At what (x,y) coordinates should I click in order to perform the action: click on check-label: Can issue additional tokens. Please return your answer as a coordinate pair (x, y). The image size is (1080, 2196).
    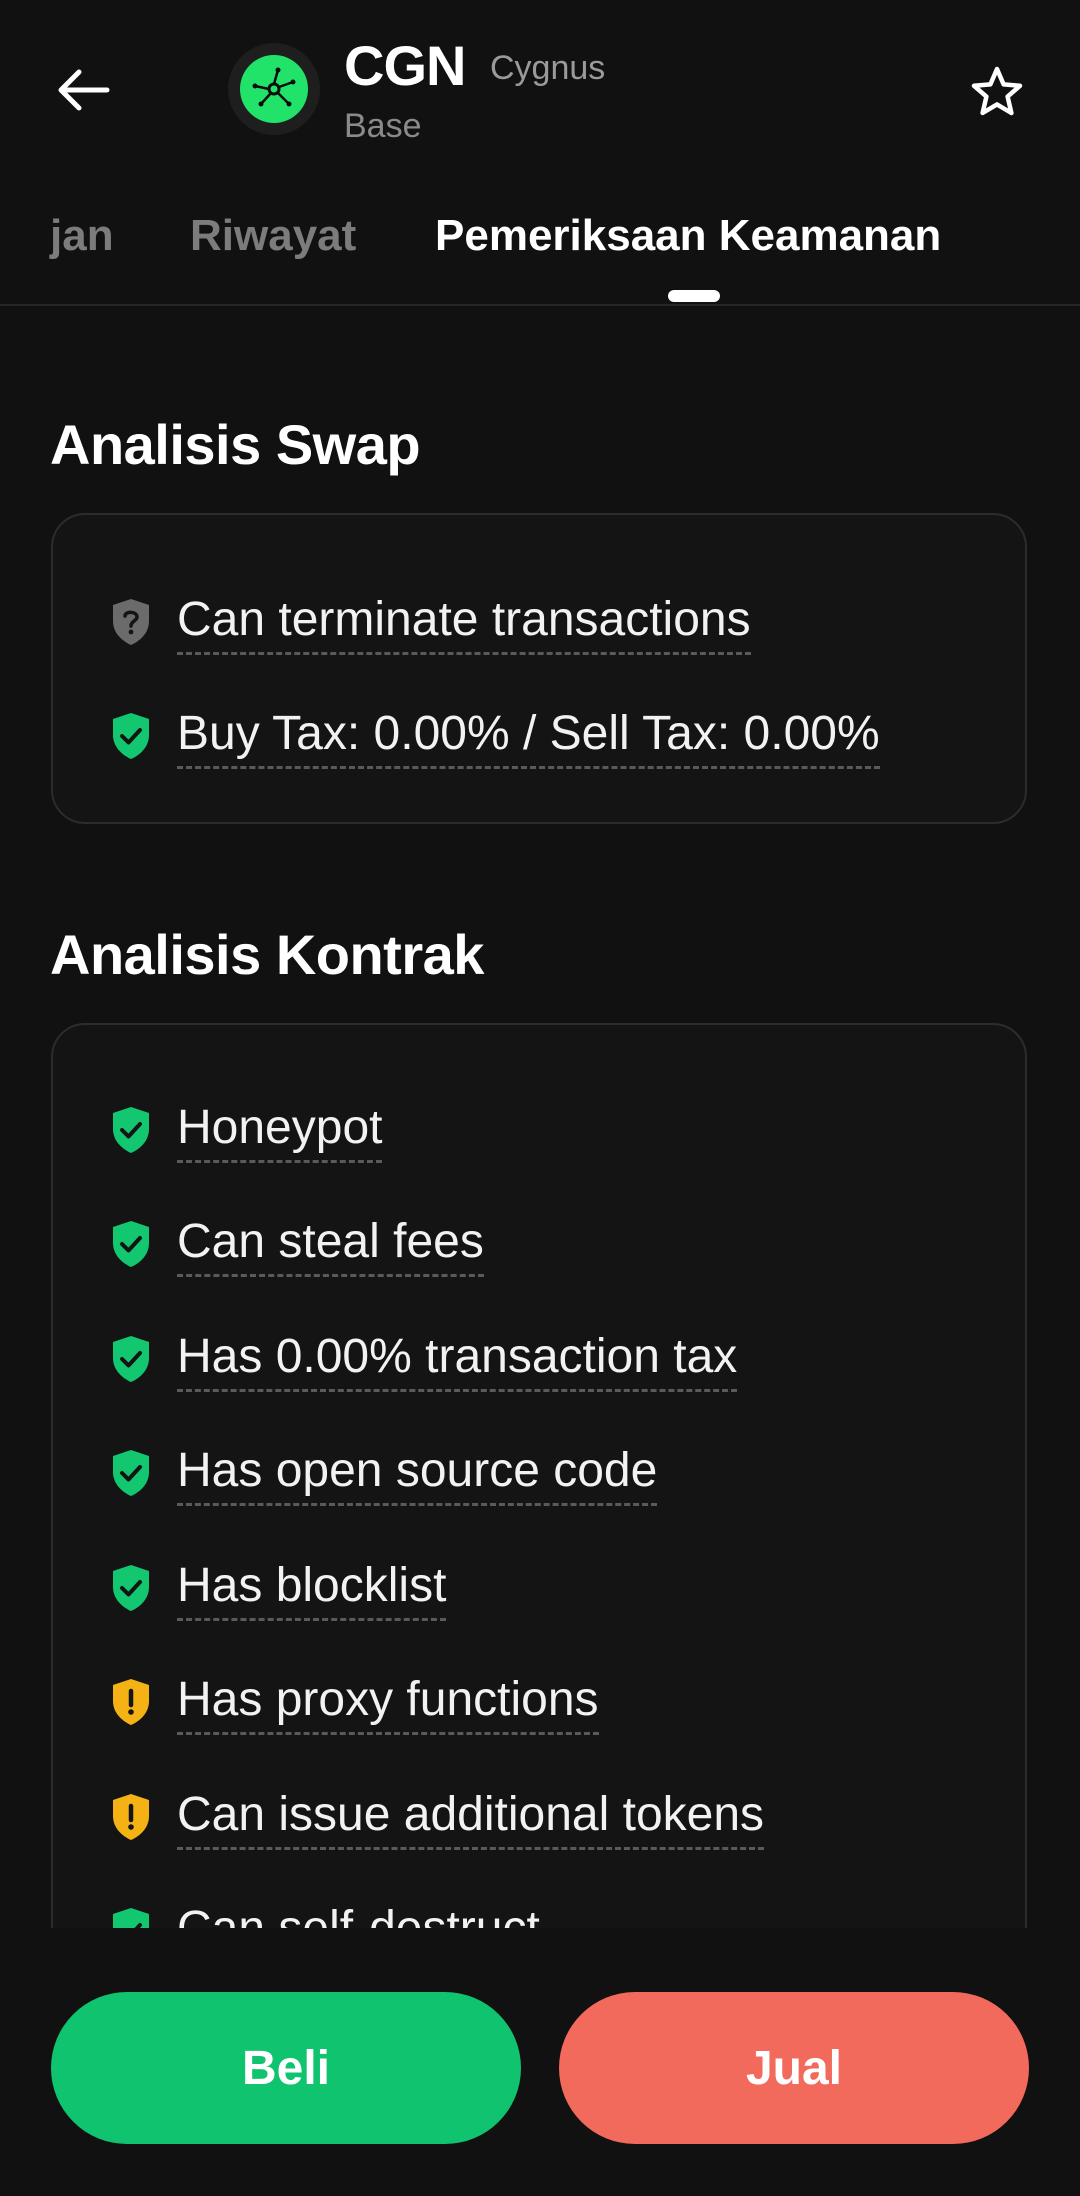
    Looking at the image, I should click on (471, 1817).